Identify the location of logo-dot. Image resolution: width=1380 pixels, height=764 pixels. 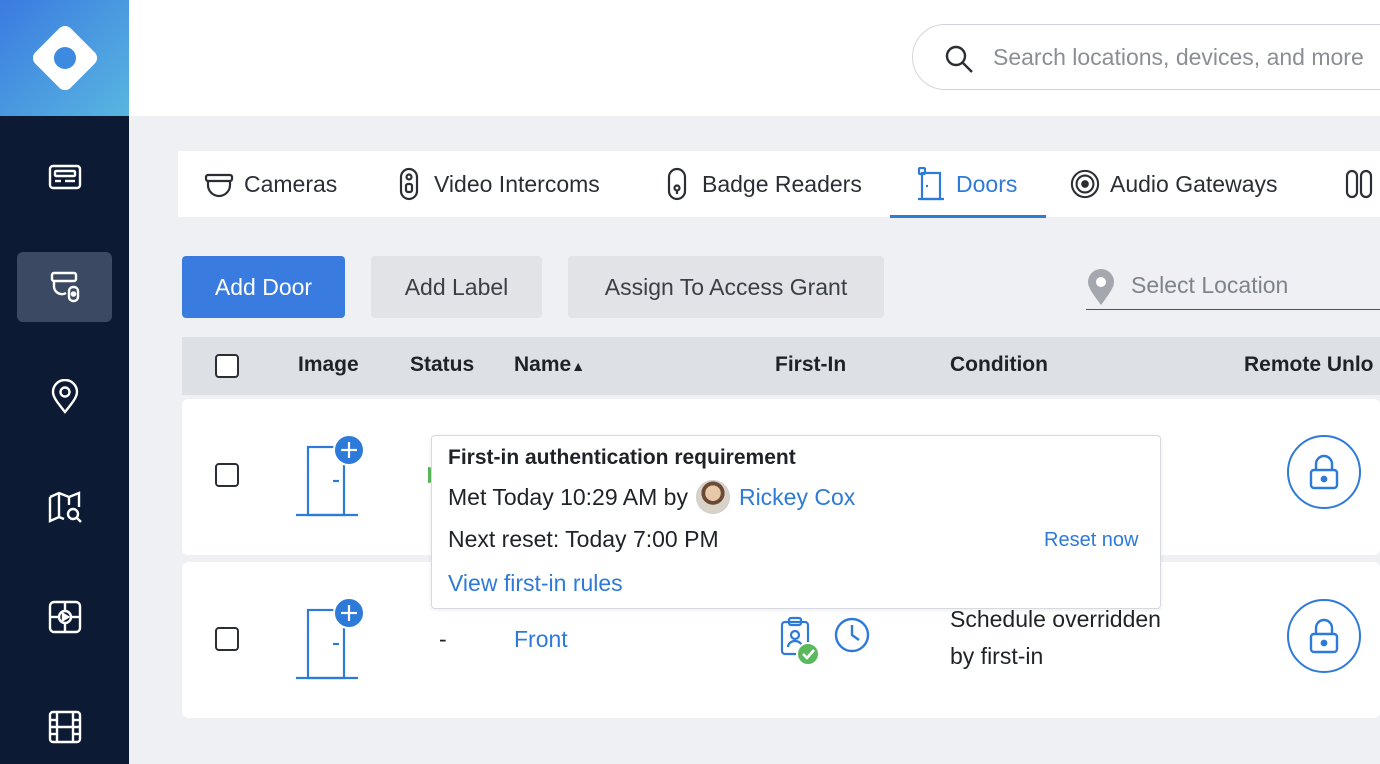
(65, 58).